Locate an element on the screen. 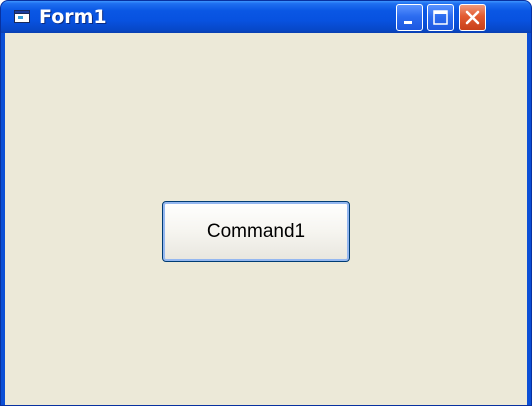 Image resolution: width=532 pixels, height=406 pixels. close-button is located at coordinates (472, 17).